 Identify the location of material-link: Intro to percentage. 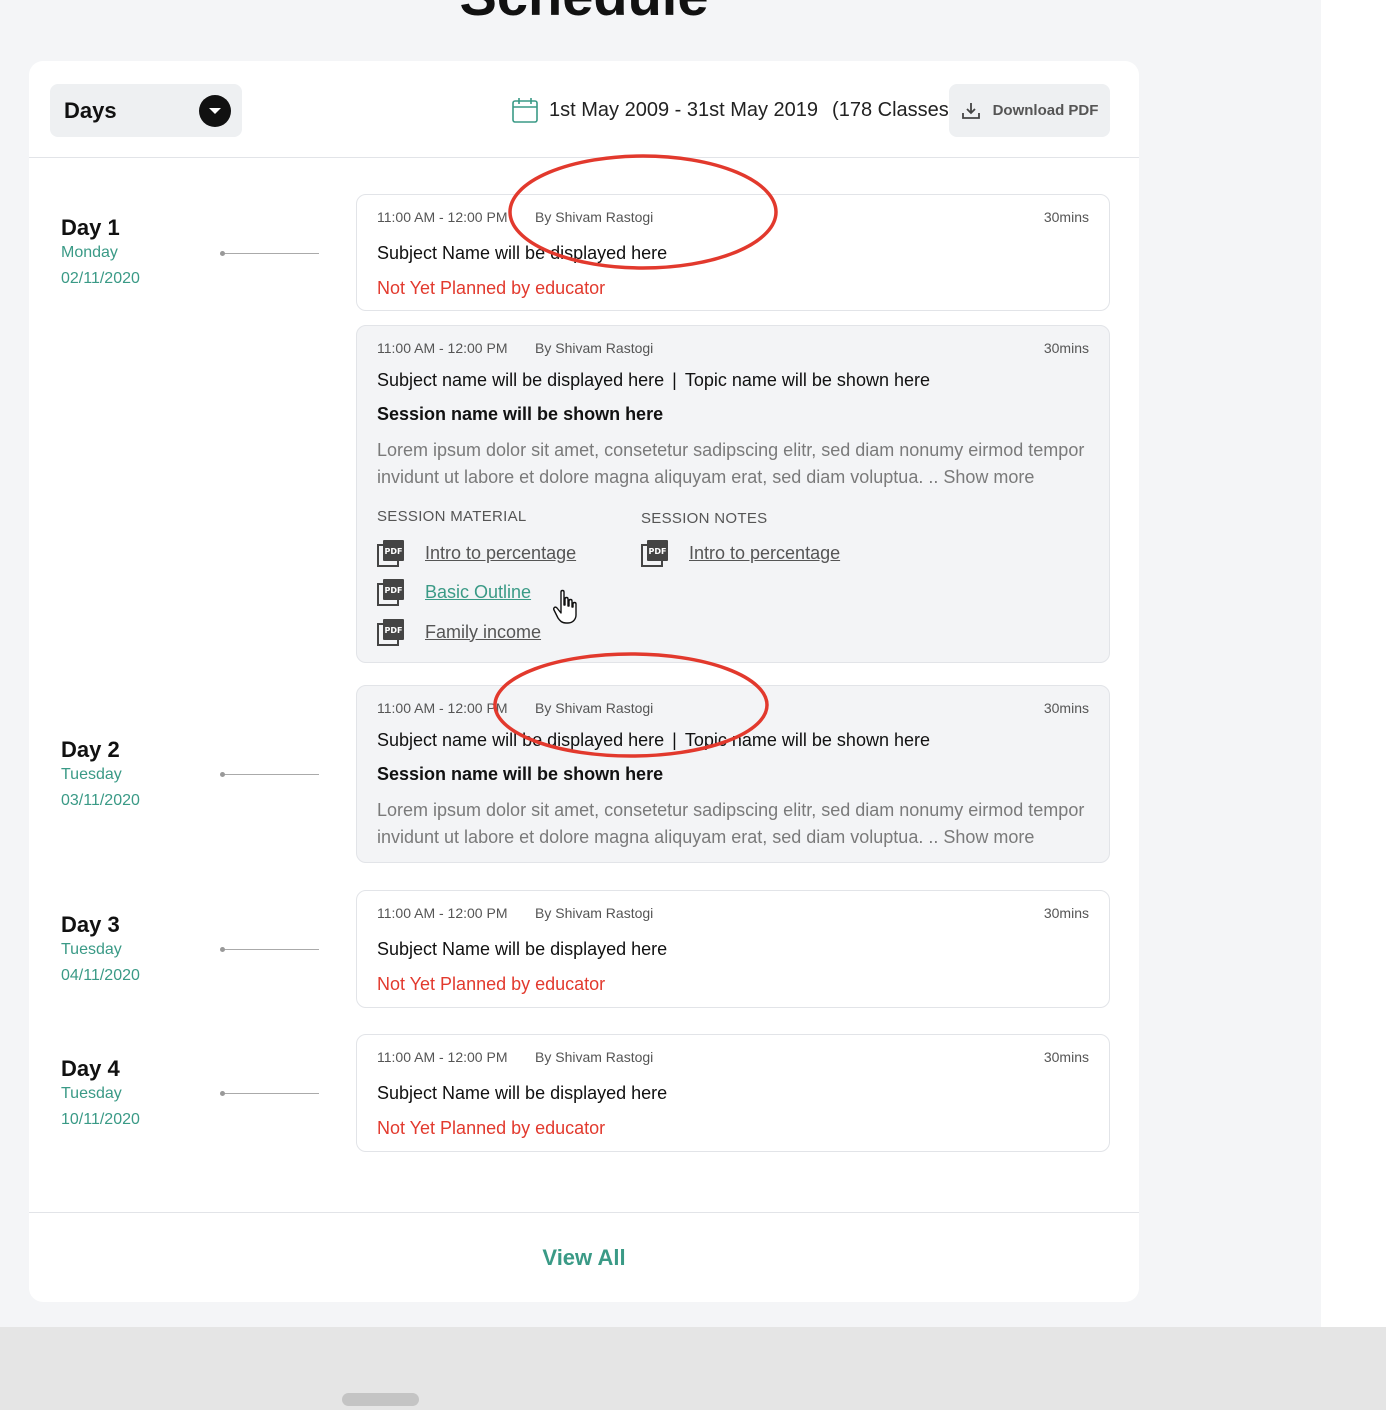
(500, 553).